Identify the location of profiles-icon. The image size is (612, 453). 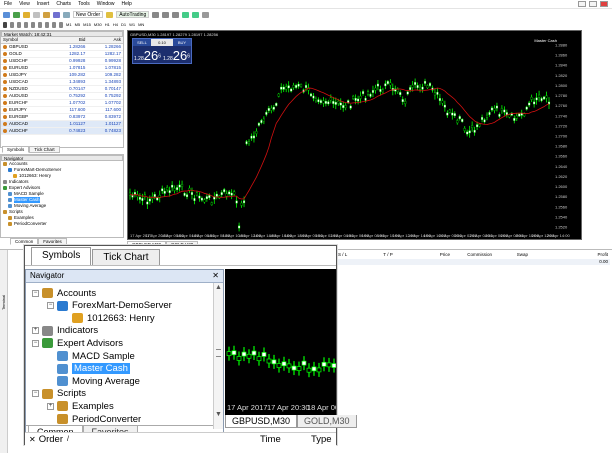
(16, 14).